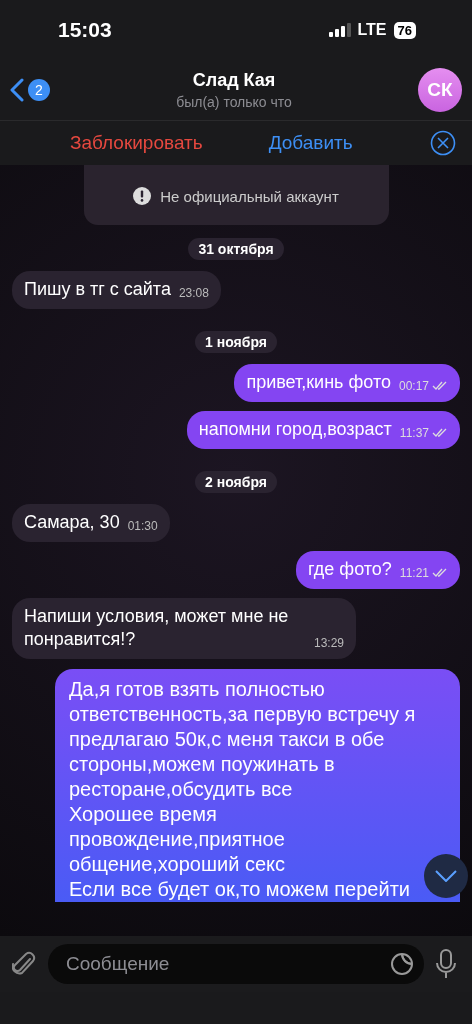  What do you see at coordinates (249, 196) in the screenshot?
I see `notice-text: Не официальный аккаунт` at bounding box center [249, 196].